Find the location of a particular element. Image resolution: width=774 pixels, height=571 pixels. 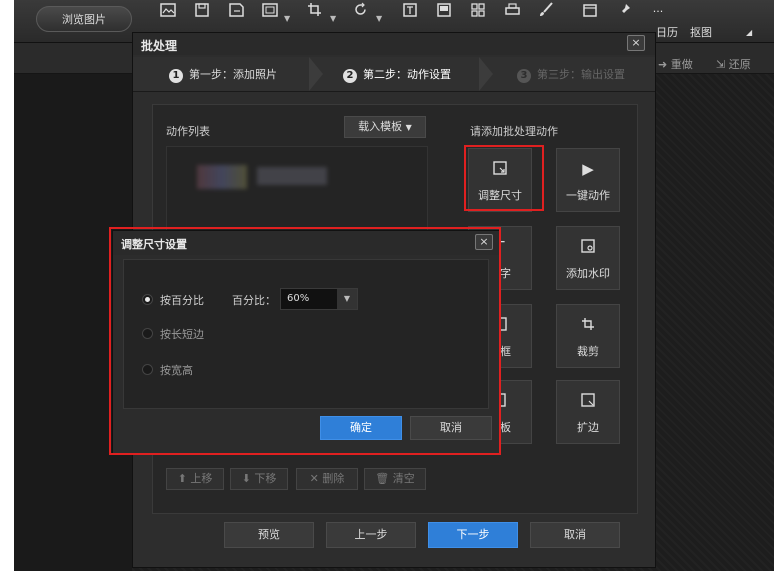

brush-icon is located at coordinates (546, 18).